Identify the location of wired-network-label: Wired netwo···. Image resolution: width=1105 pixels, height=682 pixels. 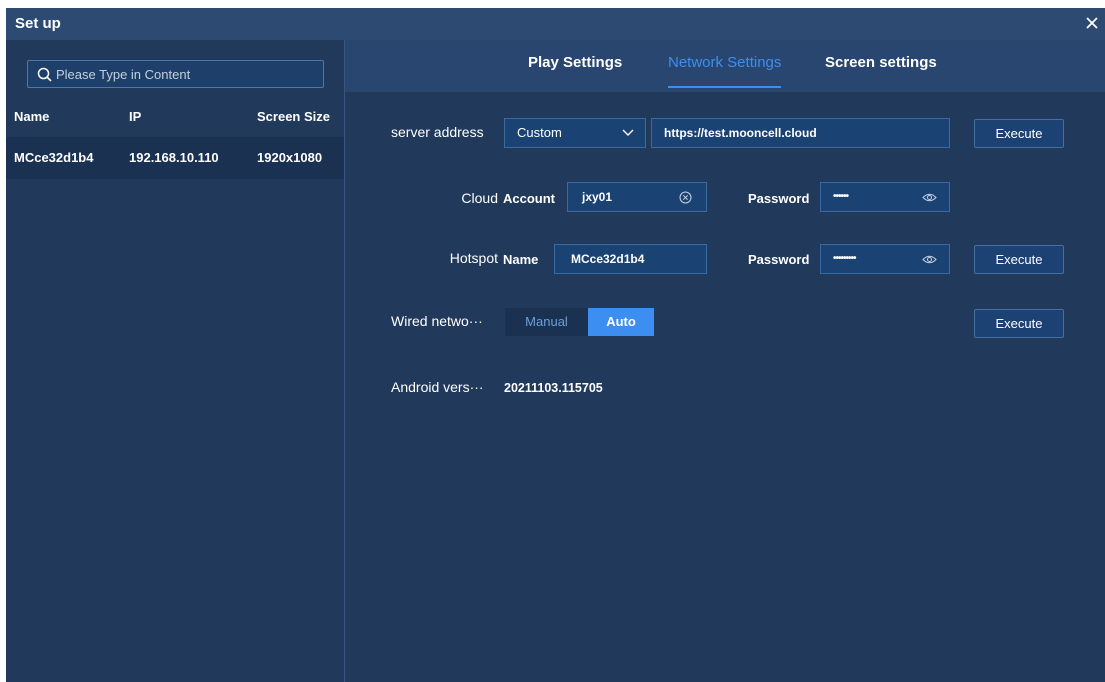
(437, 321).